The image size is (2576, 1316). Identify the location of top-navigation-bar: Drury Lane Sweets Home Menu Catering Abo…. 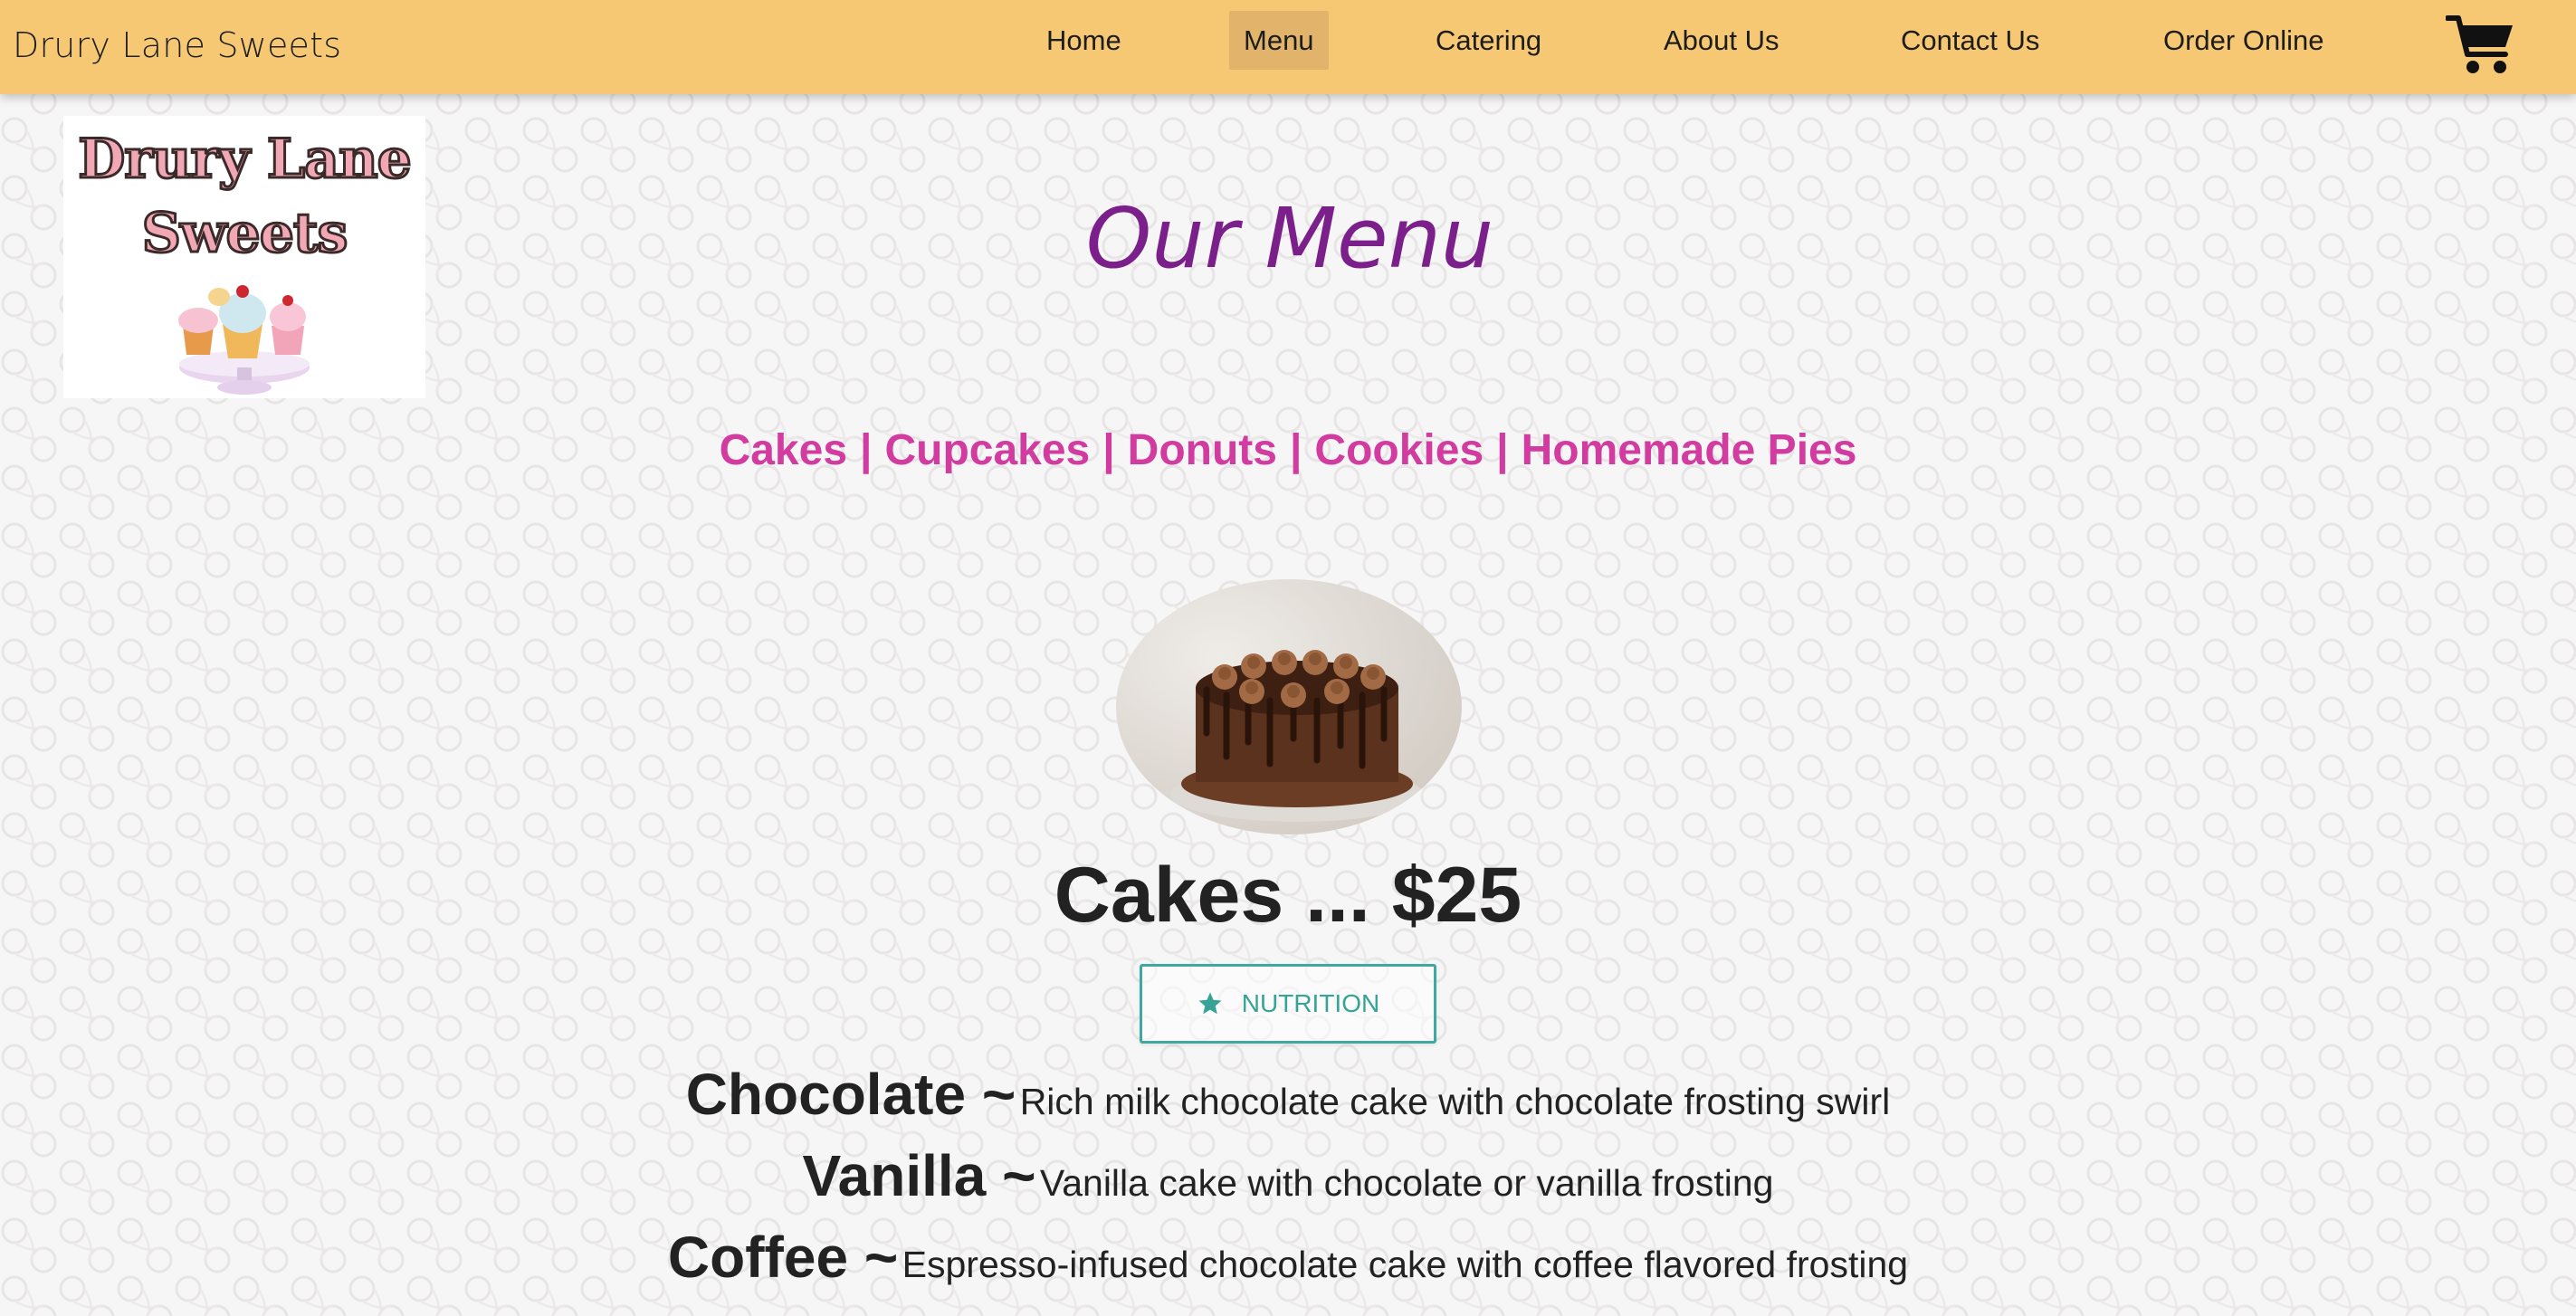
(1288, 47).